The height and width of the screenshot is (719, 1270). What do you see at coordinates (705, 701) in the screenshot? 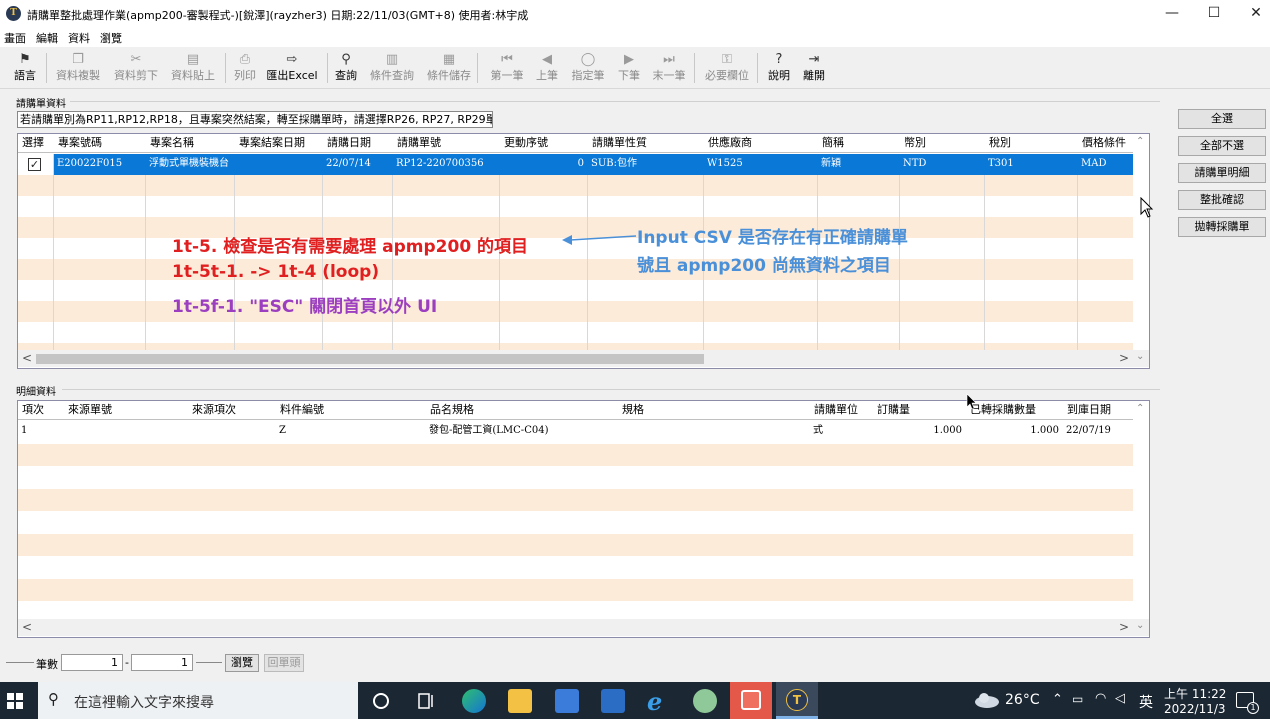
I see `chat-app-icon` at bounding box center [705, 701].